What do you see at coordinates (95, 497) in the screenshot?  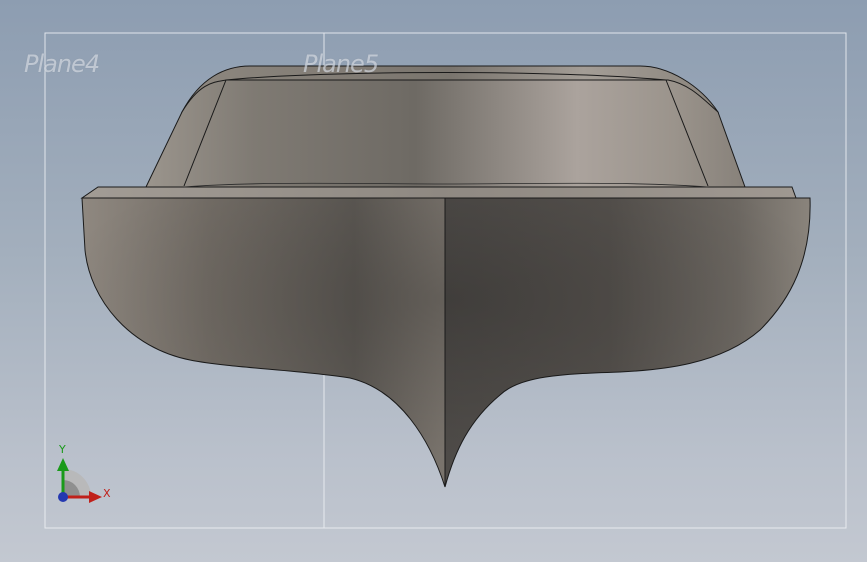 I see `triad-x-arrow-icon` at bounding box center [95, 497].